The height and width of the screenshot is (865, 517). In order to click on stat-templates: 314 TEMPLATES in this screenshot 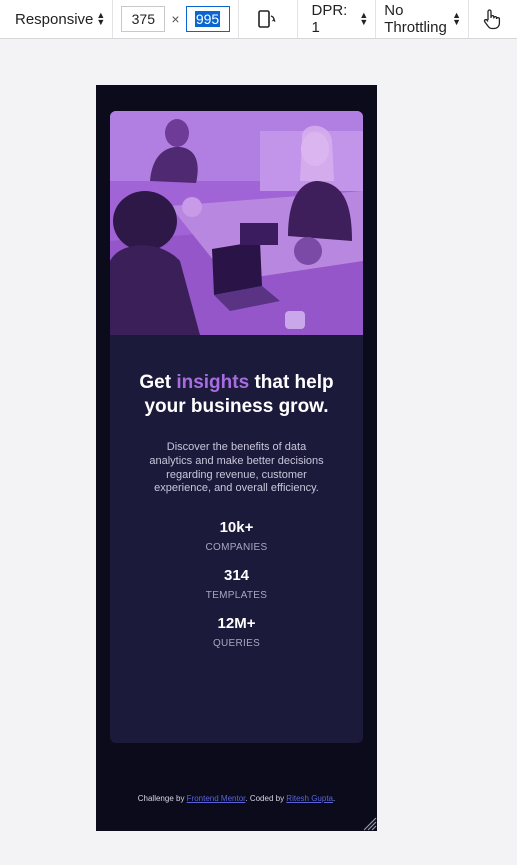, I will do `click(236, 584)`.